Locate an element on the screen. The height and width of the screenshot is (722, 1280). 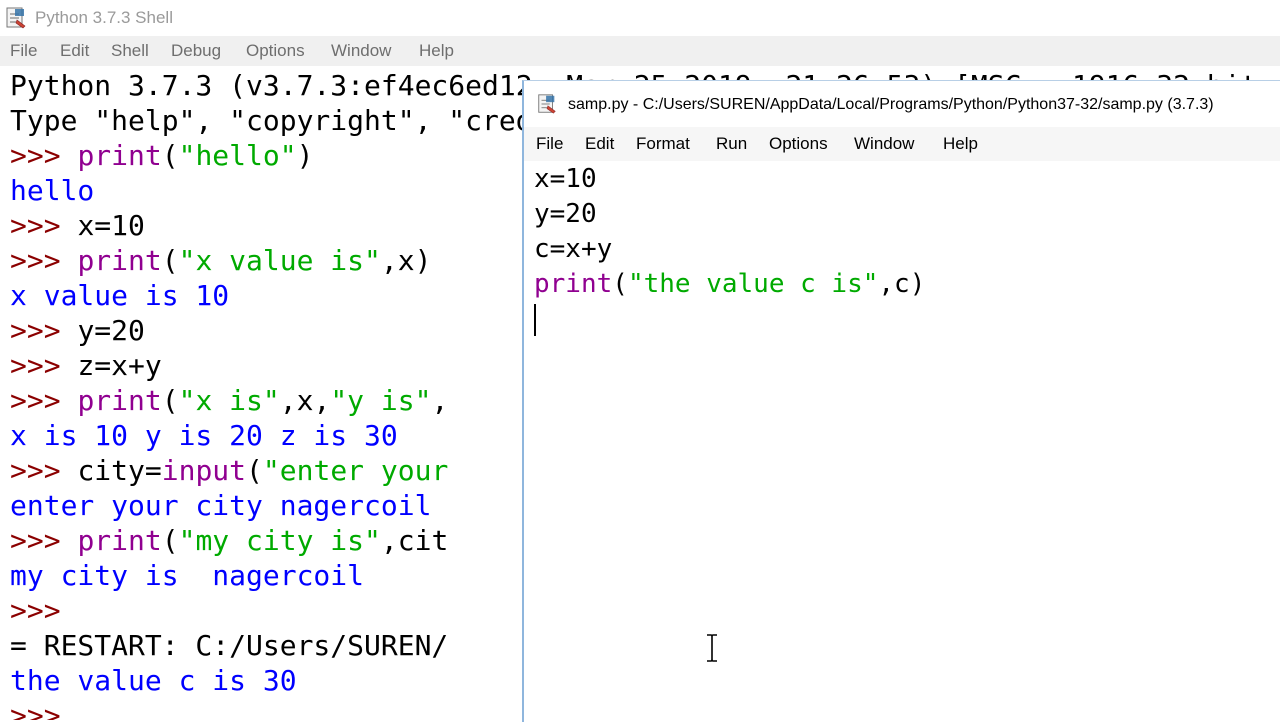
shell-token: hello is located at coordinates (52, 190).